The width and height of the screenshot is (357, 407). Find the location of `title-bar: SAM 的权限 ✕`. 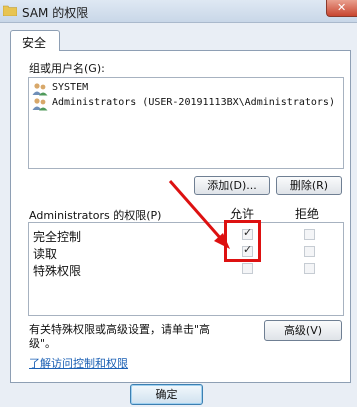

title-bar: SAM 的权限 ✕ is located at coordinates (178, 11).